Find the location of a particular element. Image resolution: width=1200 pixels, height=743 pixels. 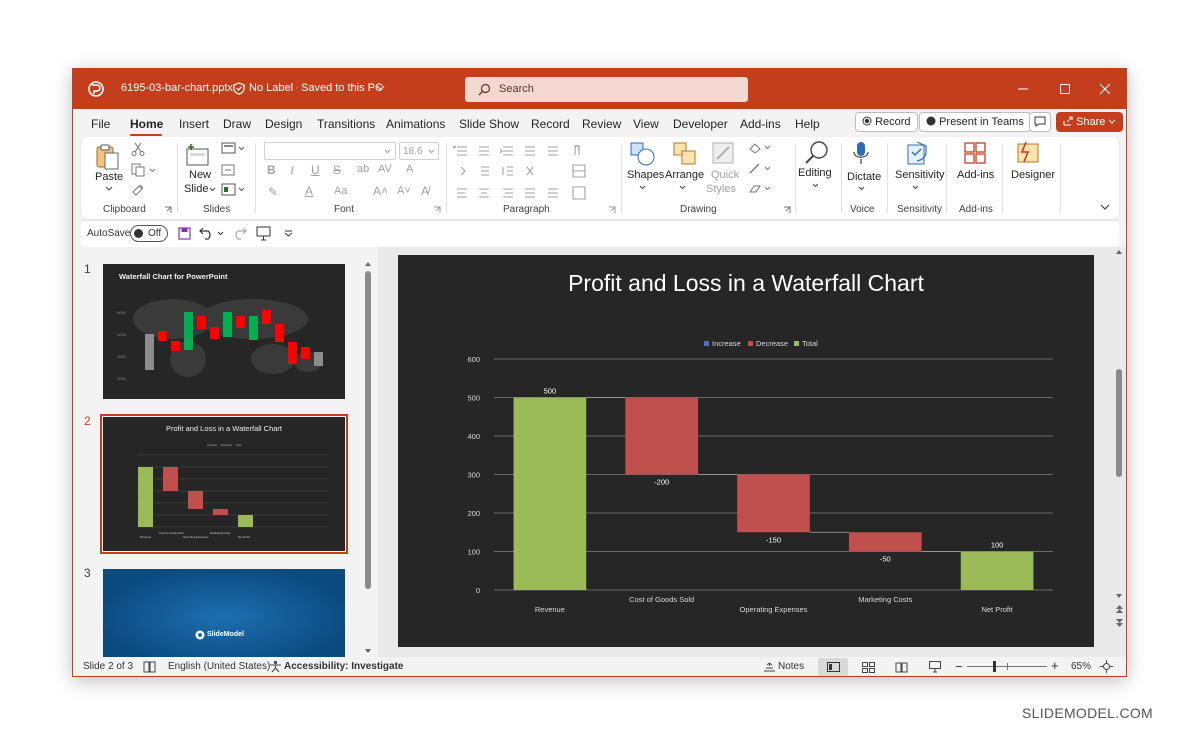

shape-effects-icon is located at coordinates (760, 189).